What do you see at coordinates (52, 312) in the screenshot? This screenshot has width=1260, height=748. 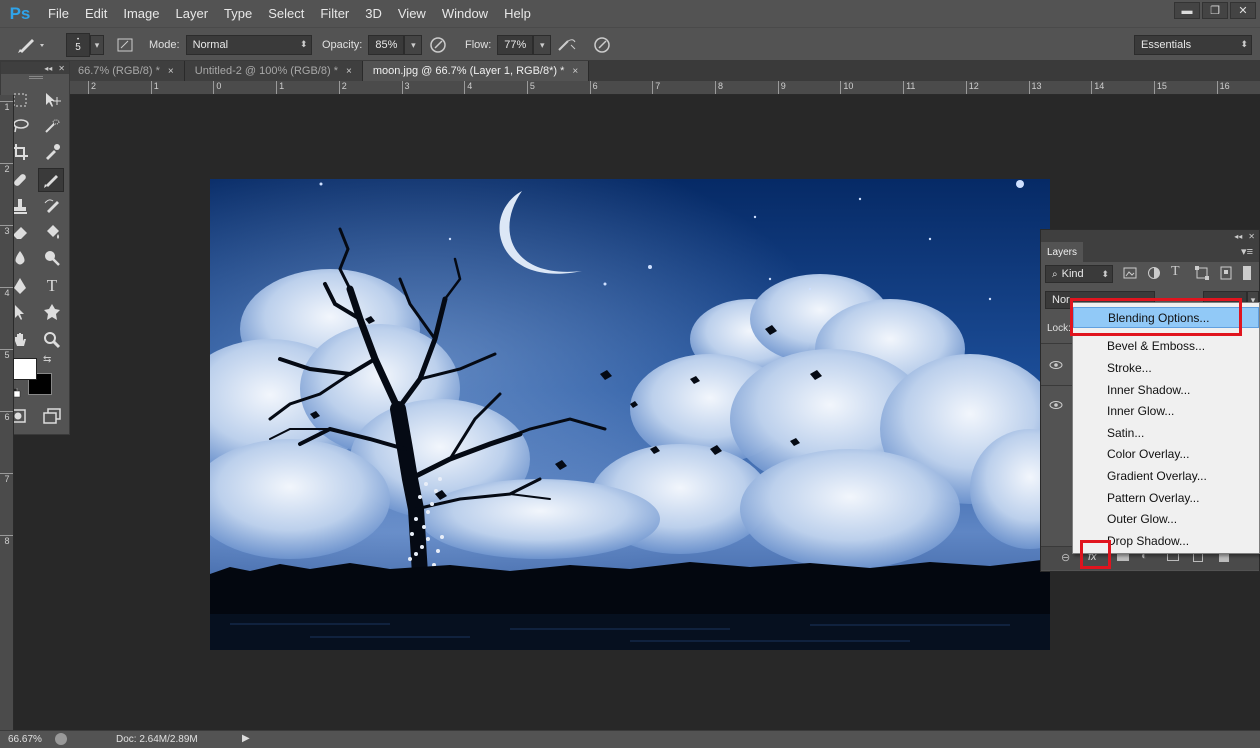 I see `shape-tool-icon` at bounding box center [52, 312].